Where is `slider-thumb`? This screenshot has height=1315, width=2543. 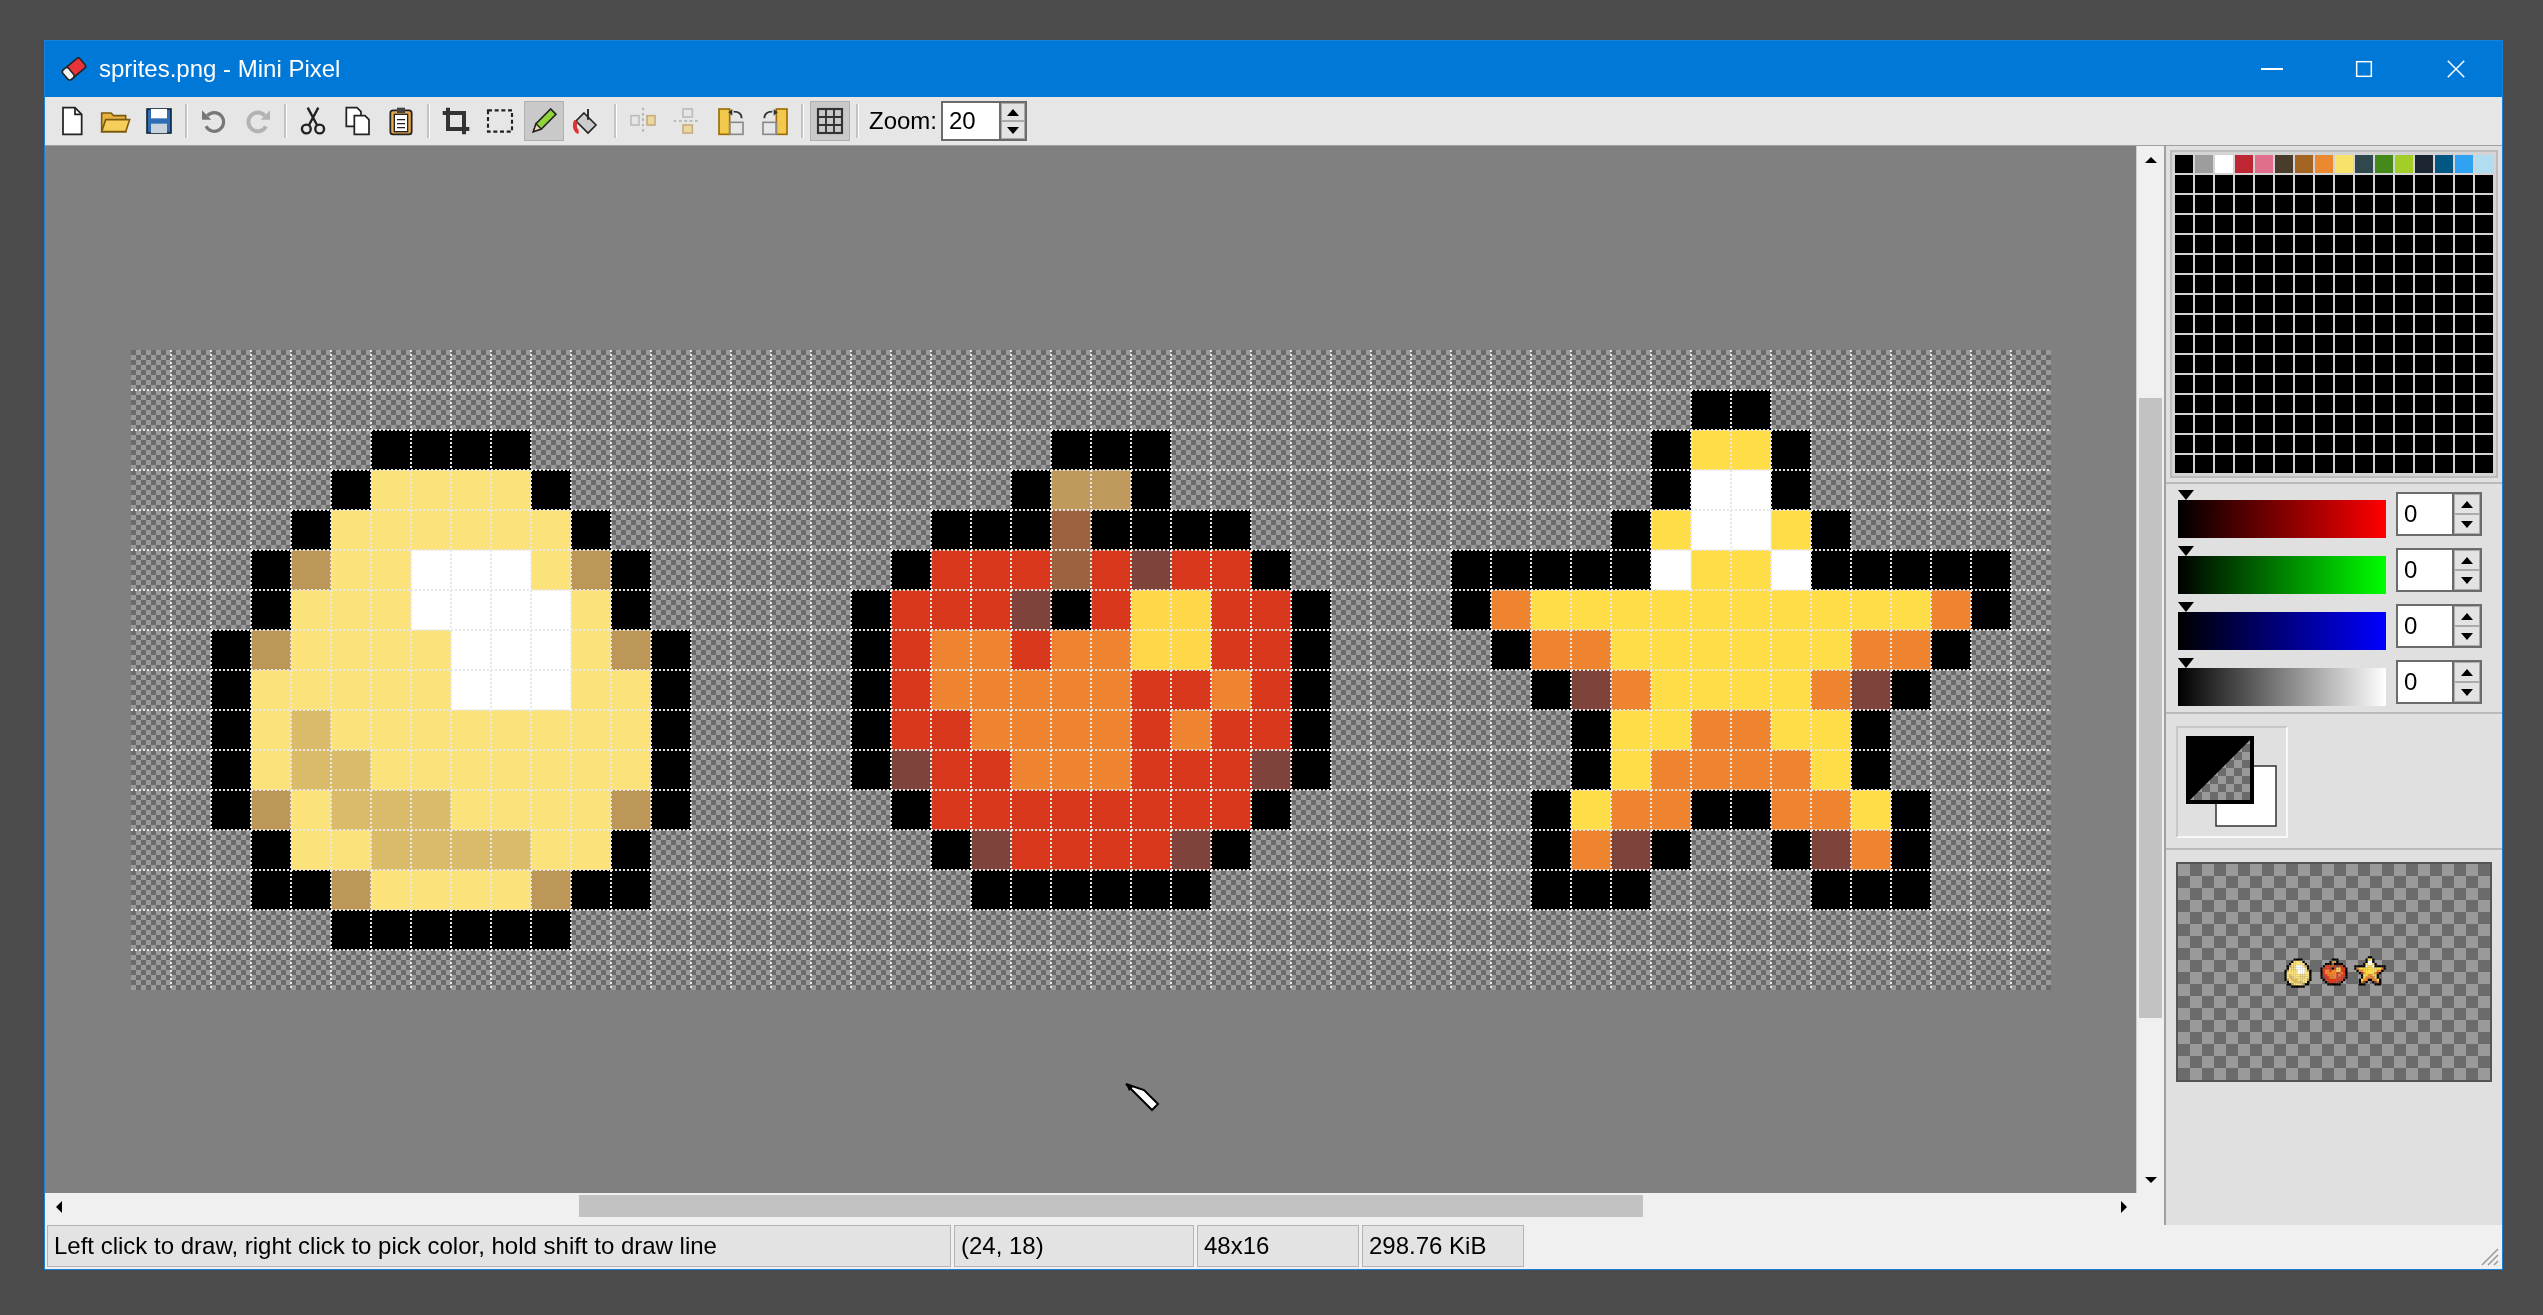
slider-thumb is located at coordinates (2186, 607).